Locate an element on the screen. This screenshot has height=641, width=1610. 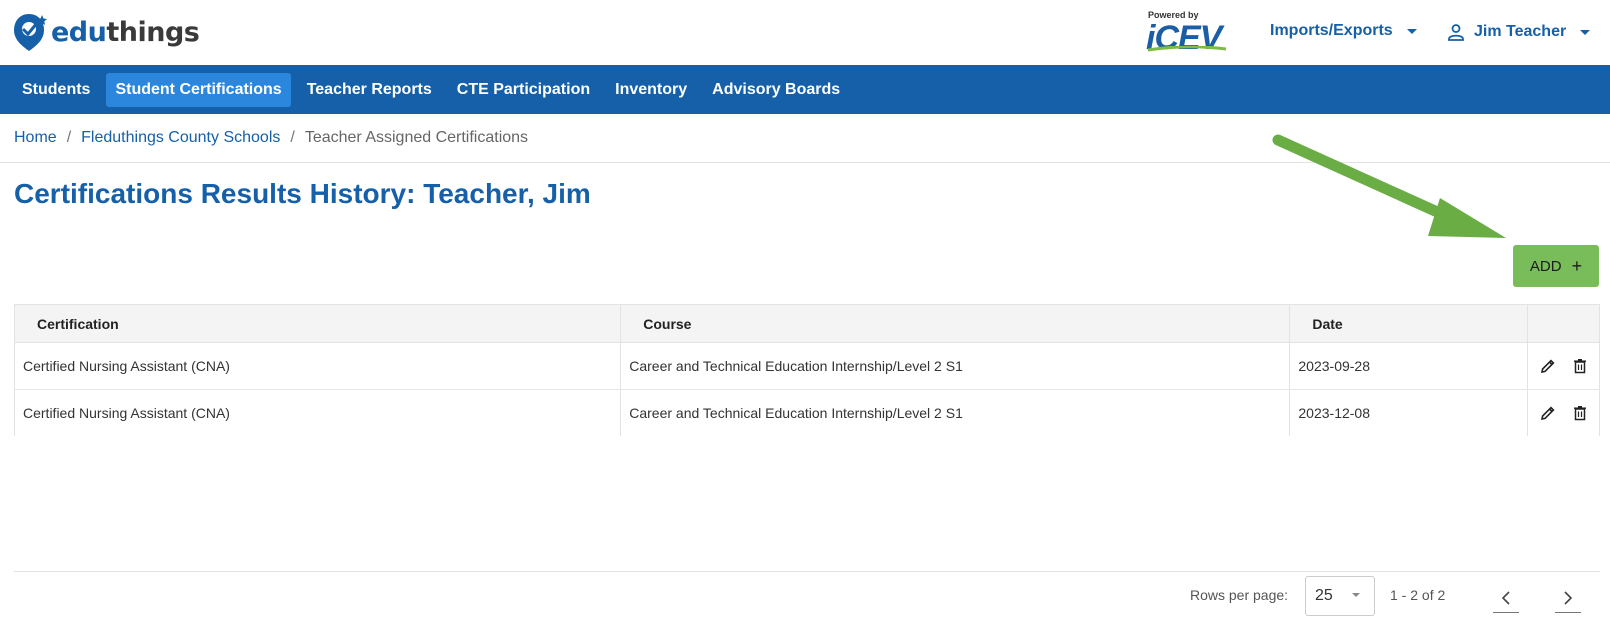
nav-advisory-boards: Advisory Boards is located at coordinates (776, 90).